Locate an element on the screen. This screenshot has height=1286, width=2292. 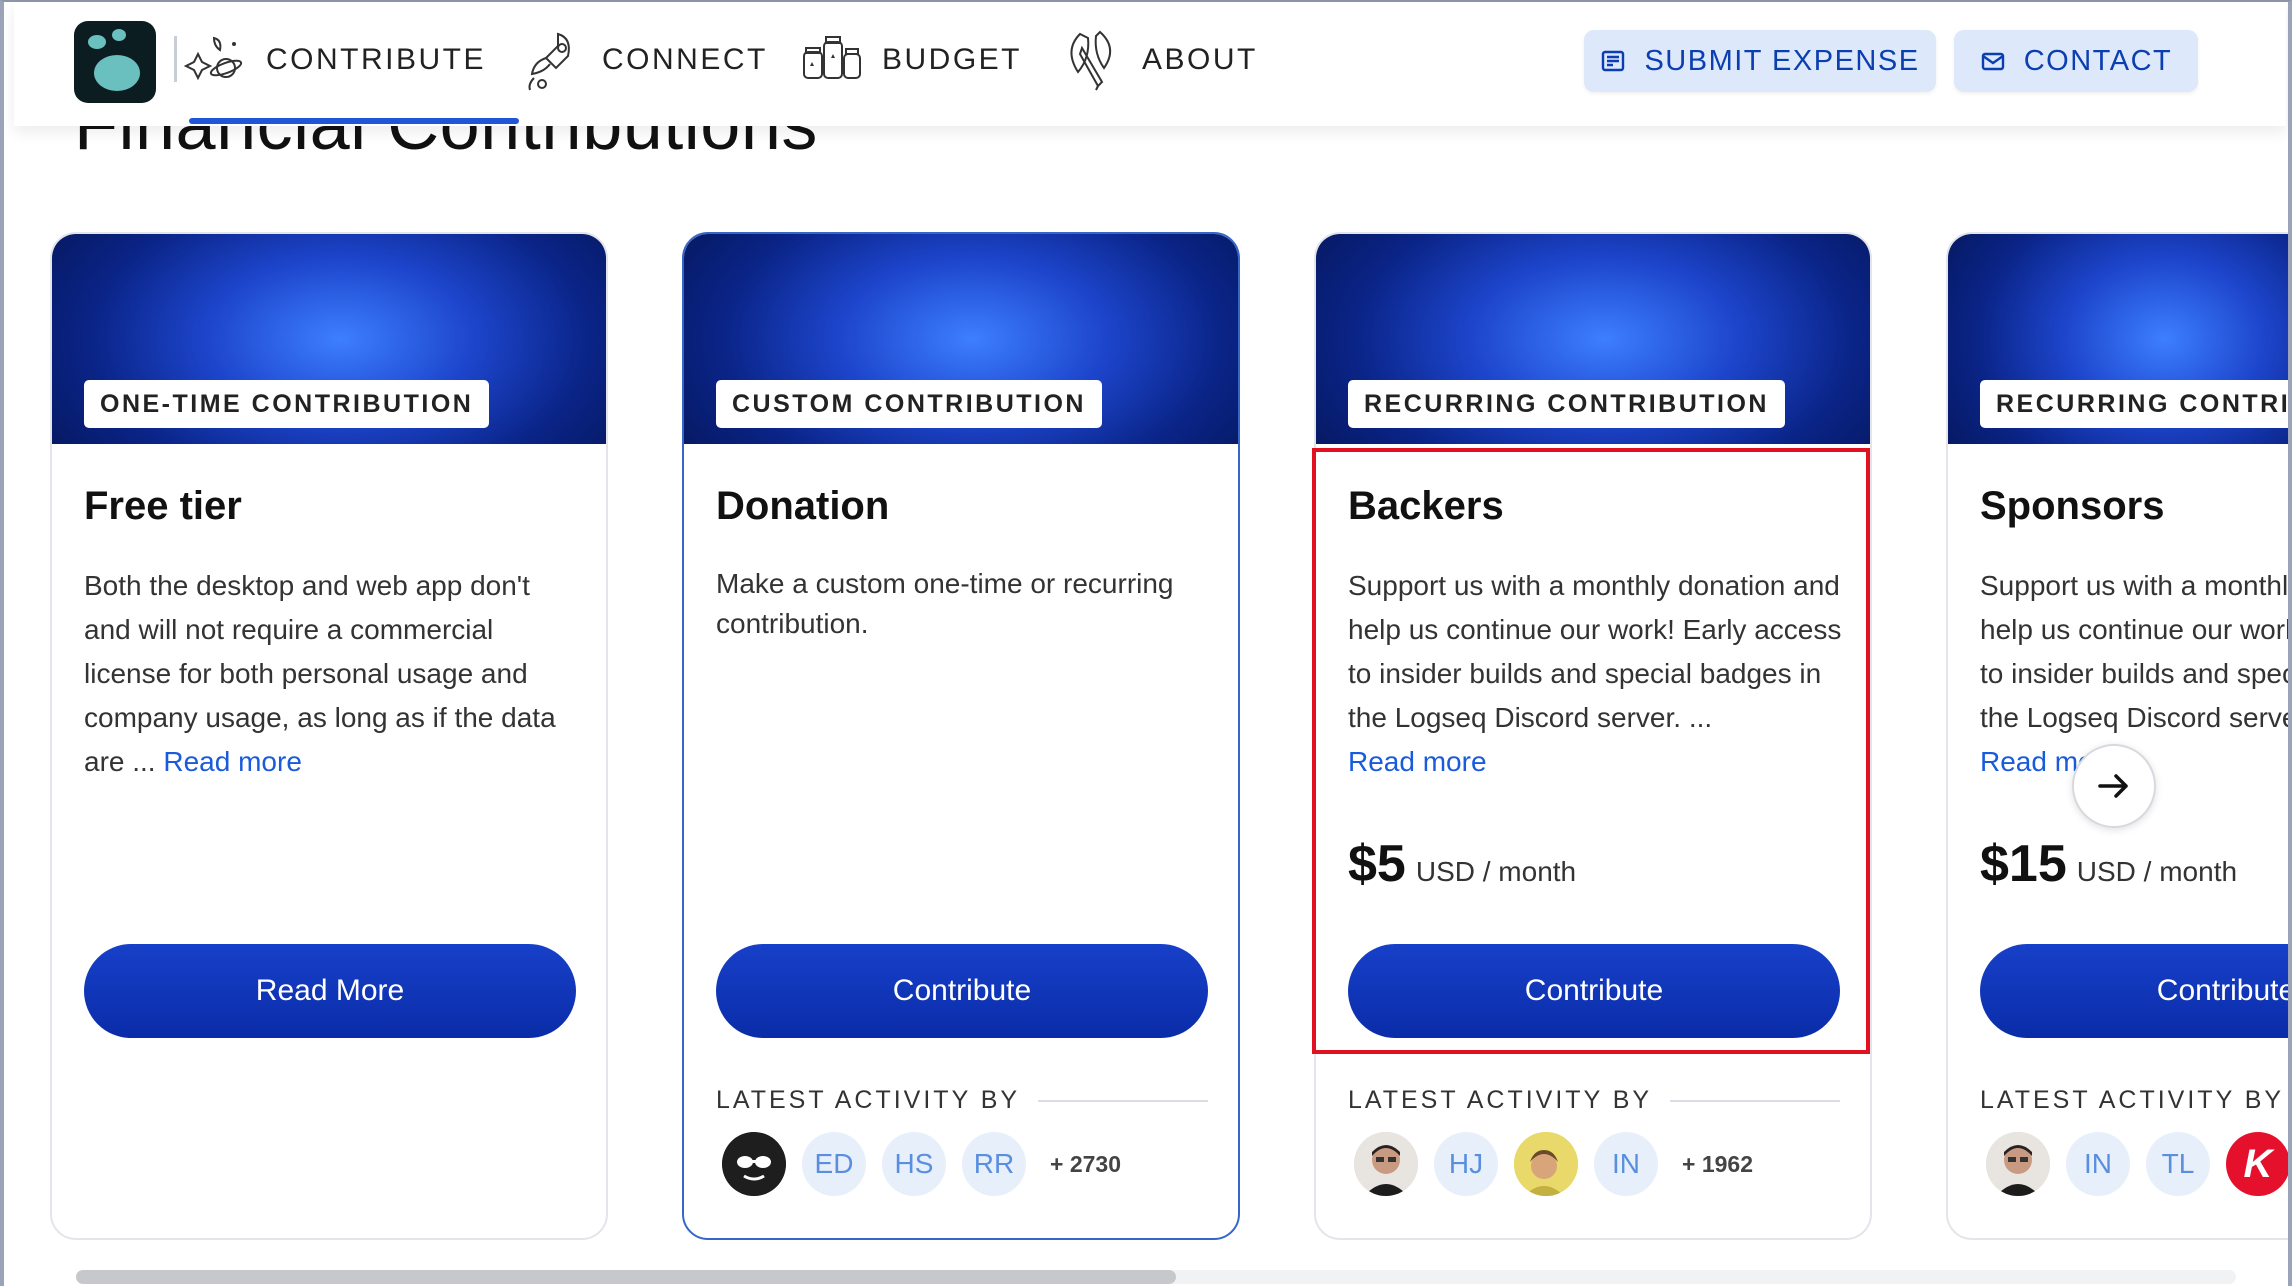
more-contributors-count: + 2730 is located at coordinates (1085, 1163).